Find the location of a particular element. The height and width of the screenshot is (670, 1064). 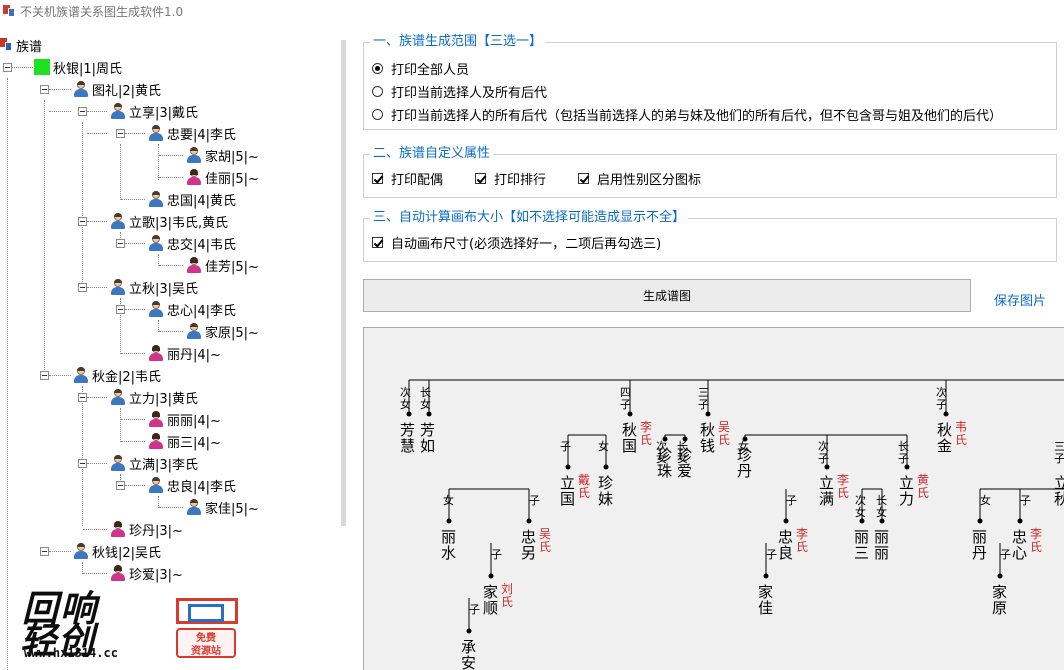

chart-person-name: 金 is located at coordinates (944, 446).